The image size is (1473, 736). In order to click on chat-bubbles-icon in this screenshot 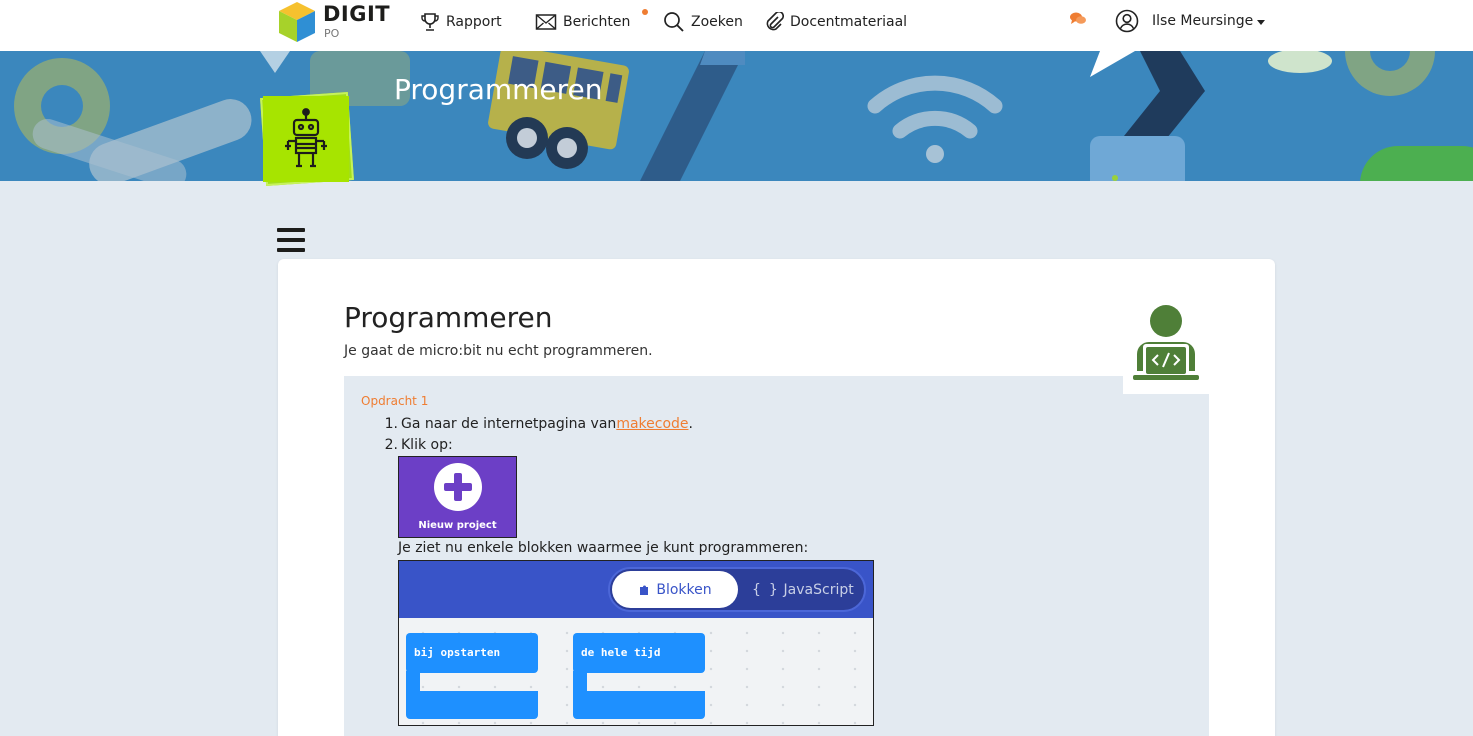, I will do `click(1078, 19)`.